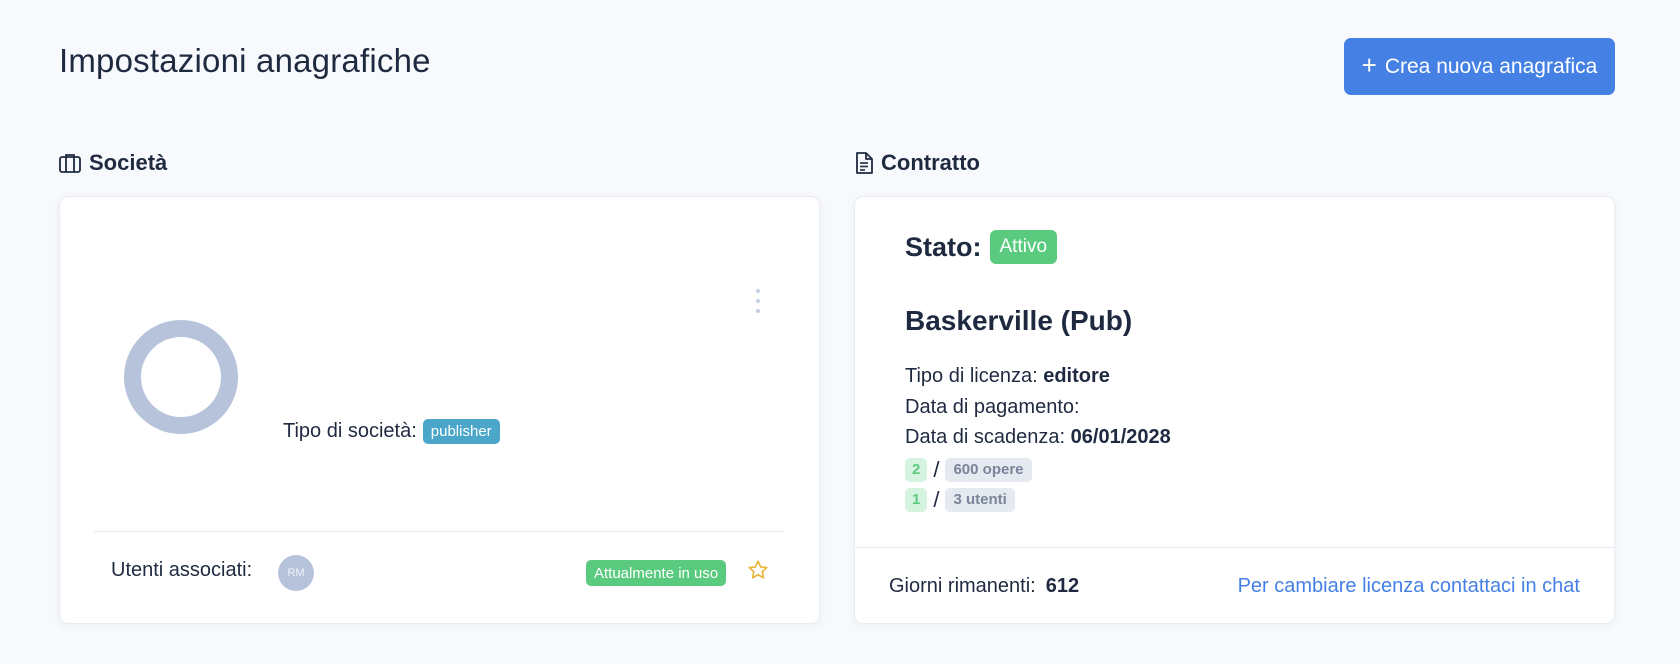  I want to click on tipo-licenza-value: editore, so click(1076, 376).